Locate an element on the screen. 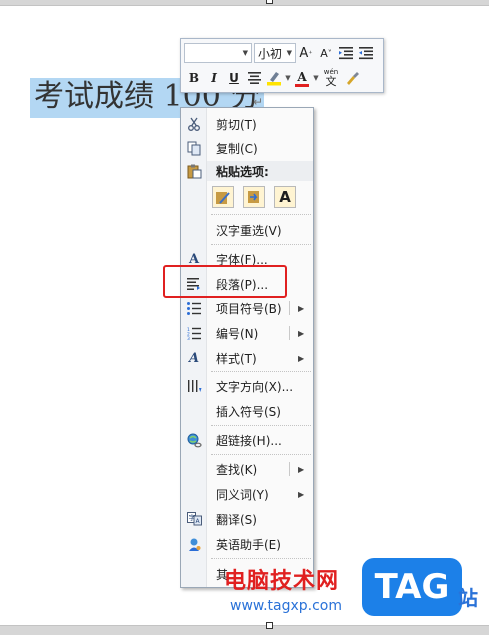 The width and height of the screenshot is (489, 635). decrease-indent-button is located at coordinates (346, 53).